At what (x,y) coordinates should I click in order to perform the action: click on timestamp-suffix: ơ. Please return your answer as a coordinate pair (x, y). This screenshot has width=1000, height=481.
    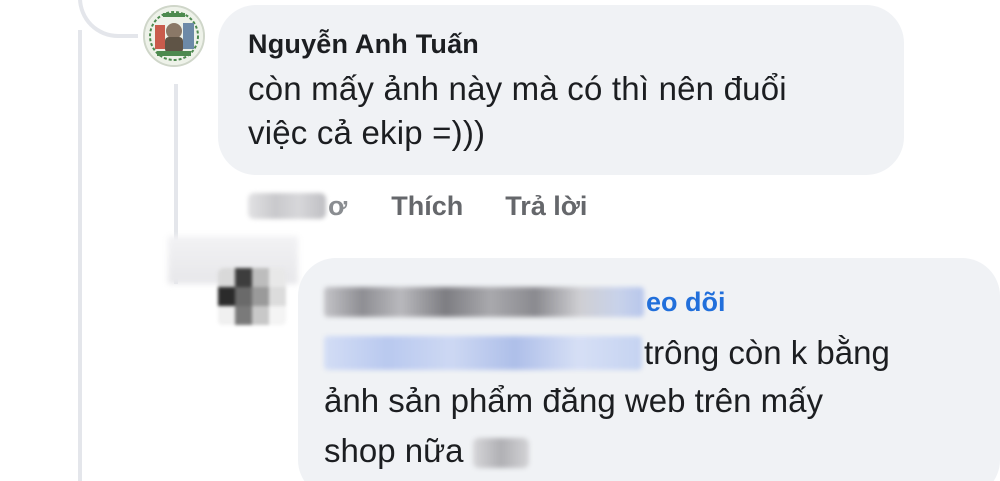
    Looking at the image, I should click on (338, 205).